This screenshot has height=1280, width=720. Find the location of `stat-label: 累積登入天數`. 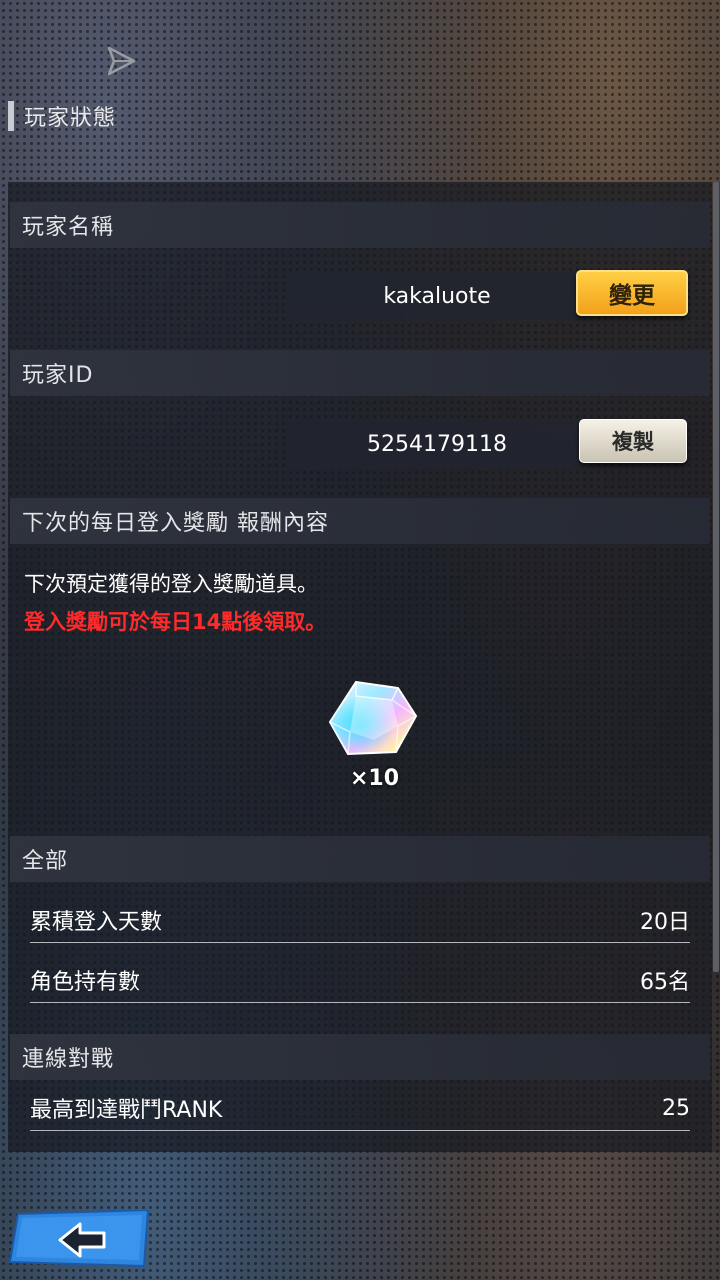

stat-label: 累積登入天數 is located at coordinates (96, 922).